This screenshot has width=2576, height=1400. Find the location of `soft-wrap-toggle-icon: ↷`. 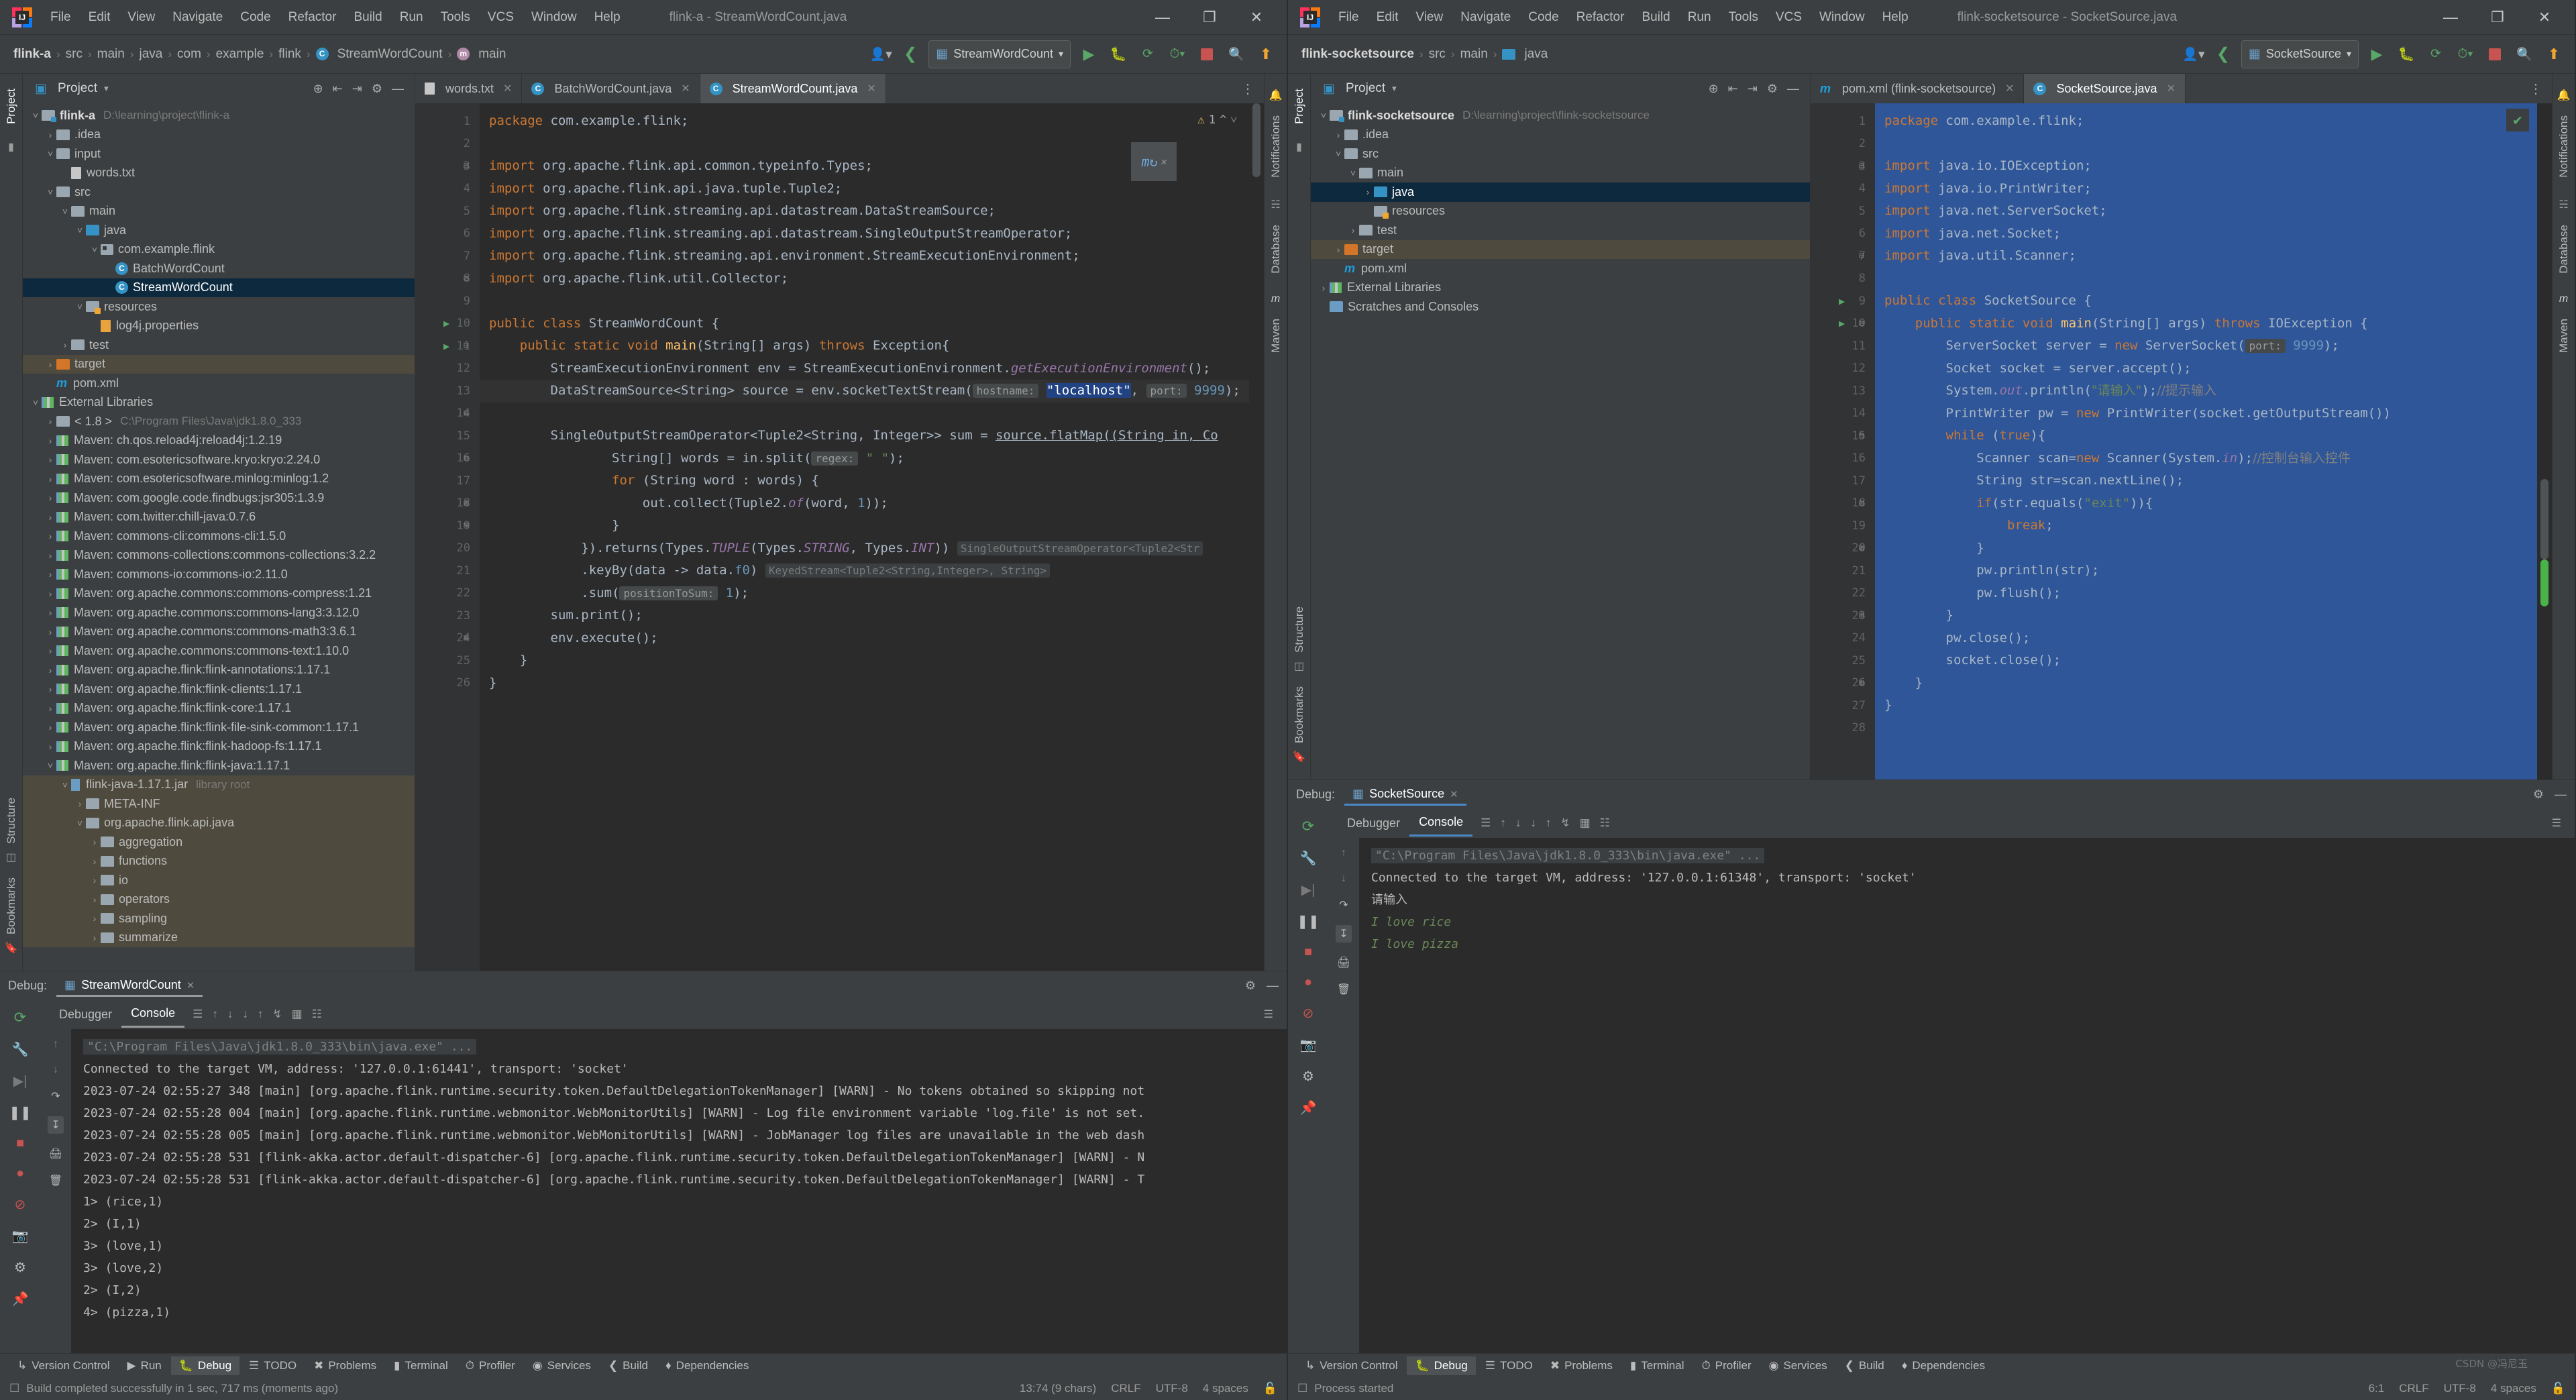

soft-wrap-toggle-icon: ↷ is located at coordinates (55, 1096).